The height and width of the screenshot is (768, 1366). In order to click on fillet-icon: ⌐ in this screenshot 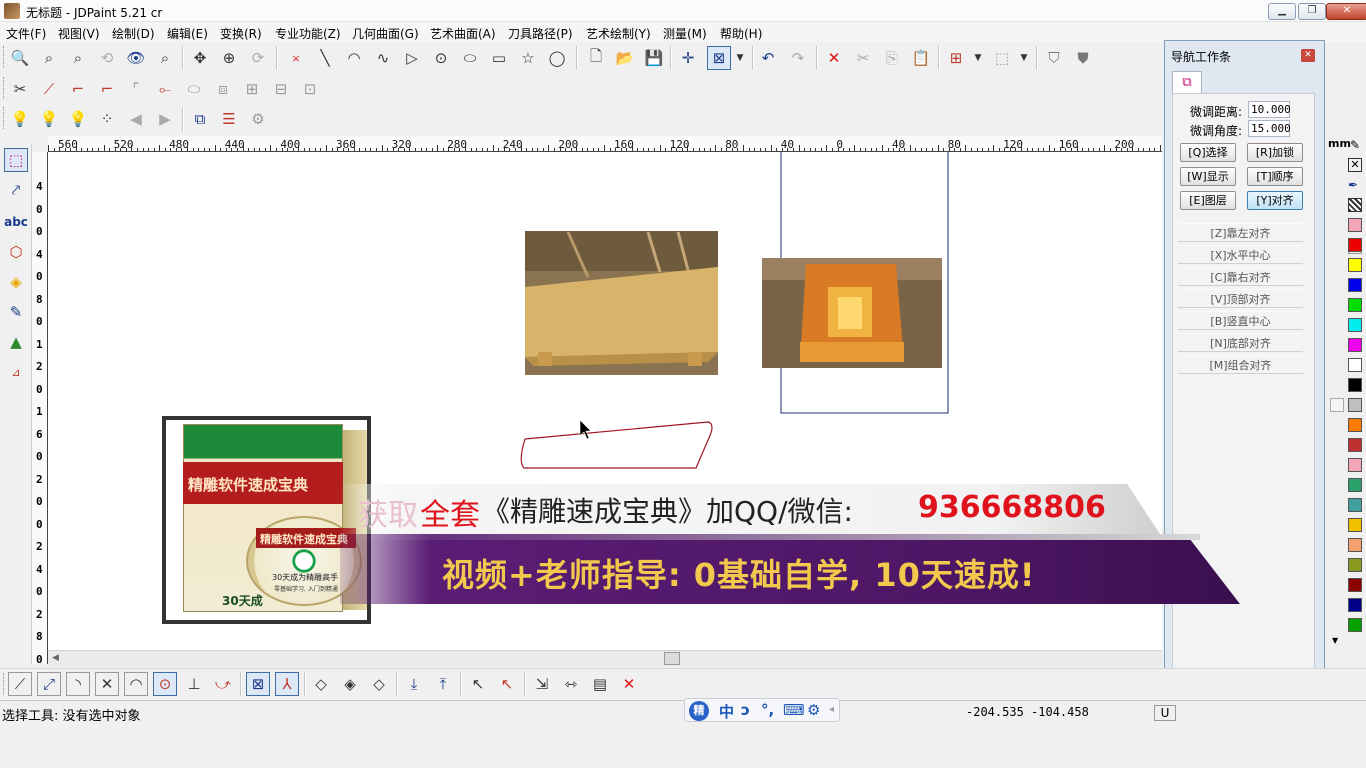, I will do `click(78, 89)`.